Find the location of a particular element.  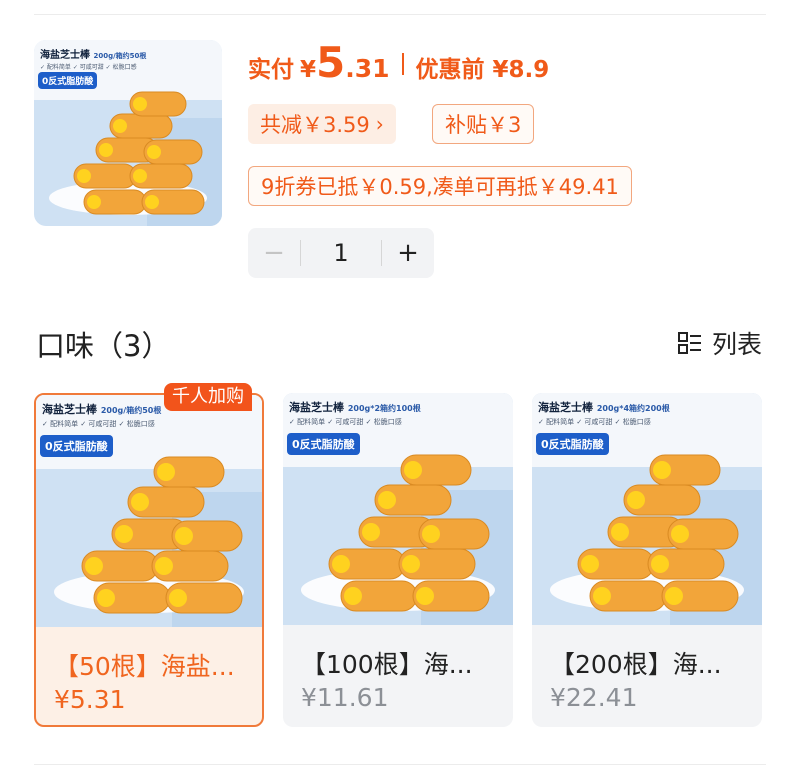

paid-label: 实付 is located at coordinates (271, 70).